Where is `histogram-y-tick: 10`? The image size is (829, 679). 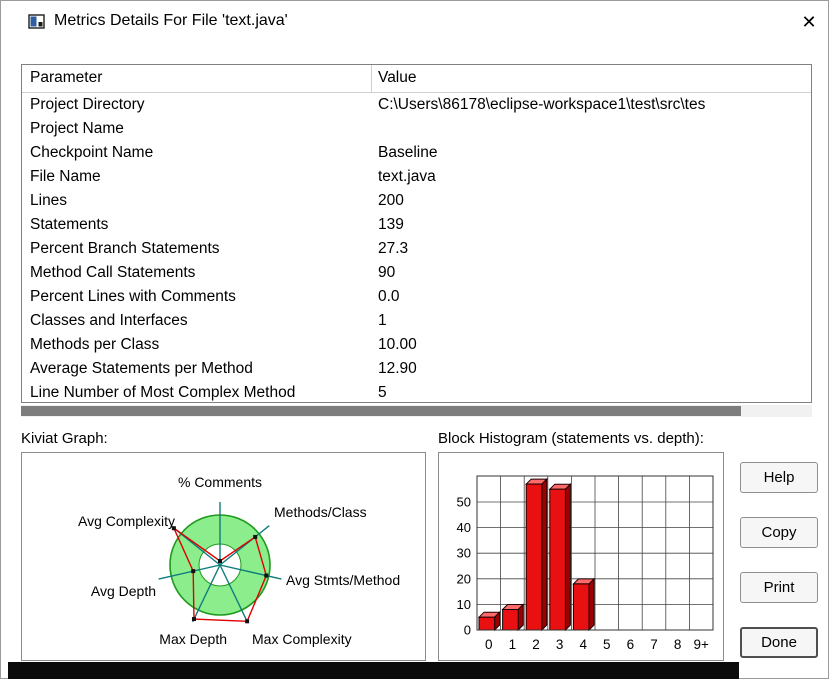 histogram-y-tick: 10 is located at coordinates (464, 604).